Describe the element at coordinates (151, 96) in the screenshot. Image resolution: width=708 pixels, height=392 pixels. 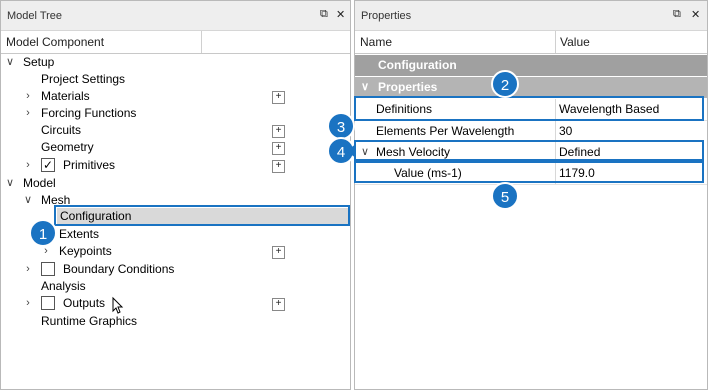
I see `tree-item-materials: › Materials +` at that location.